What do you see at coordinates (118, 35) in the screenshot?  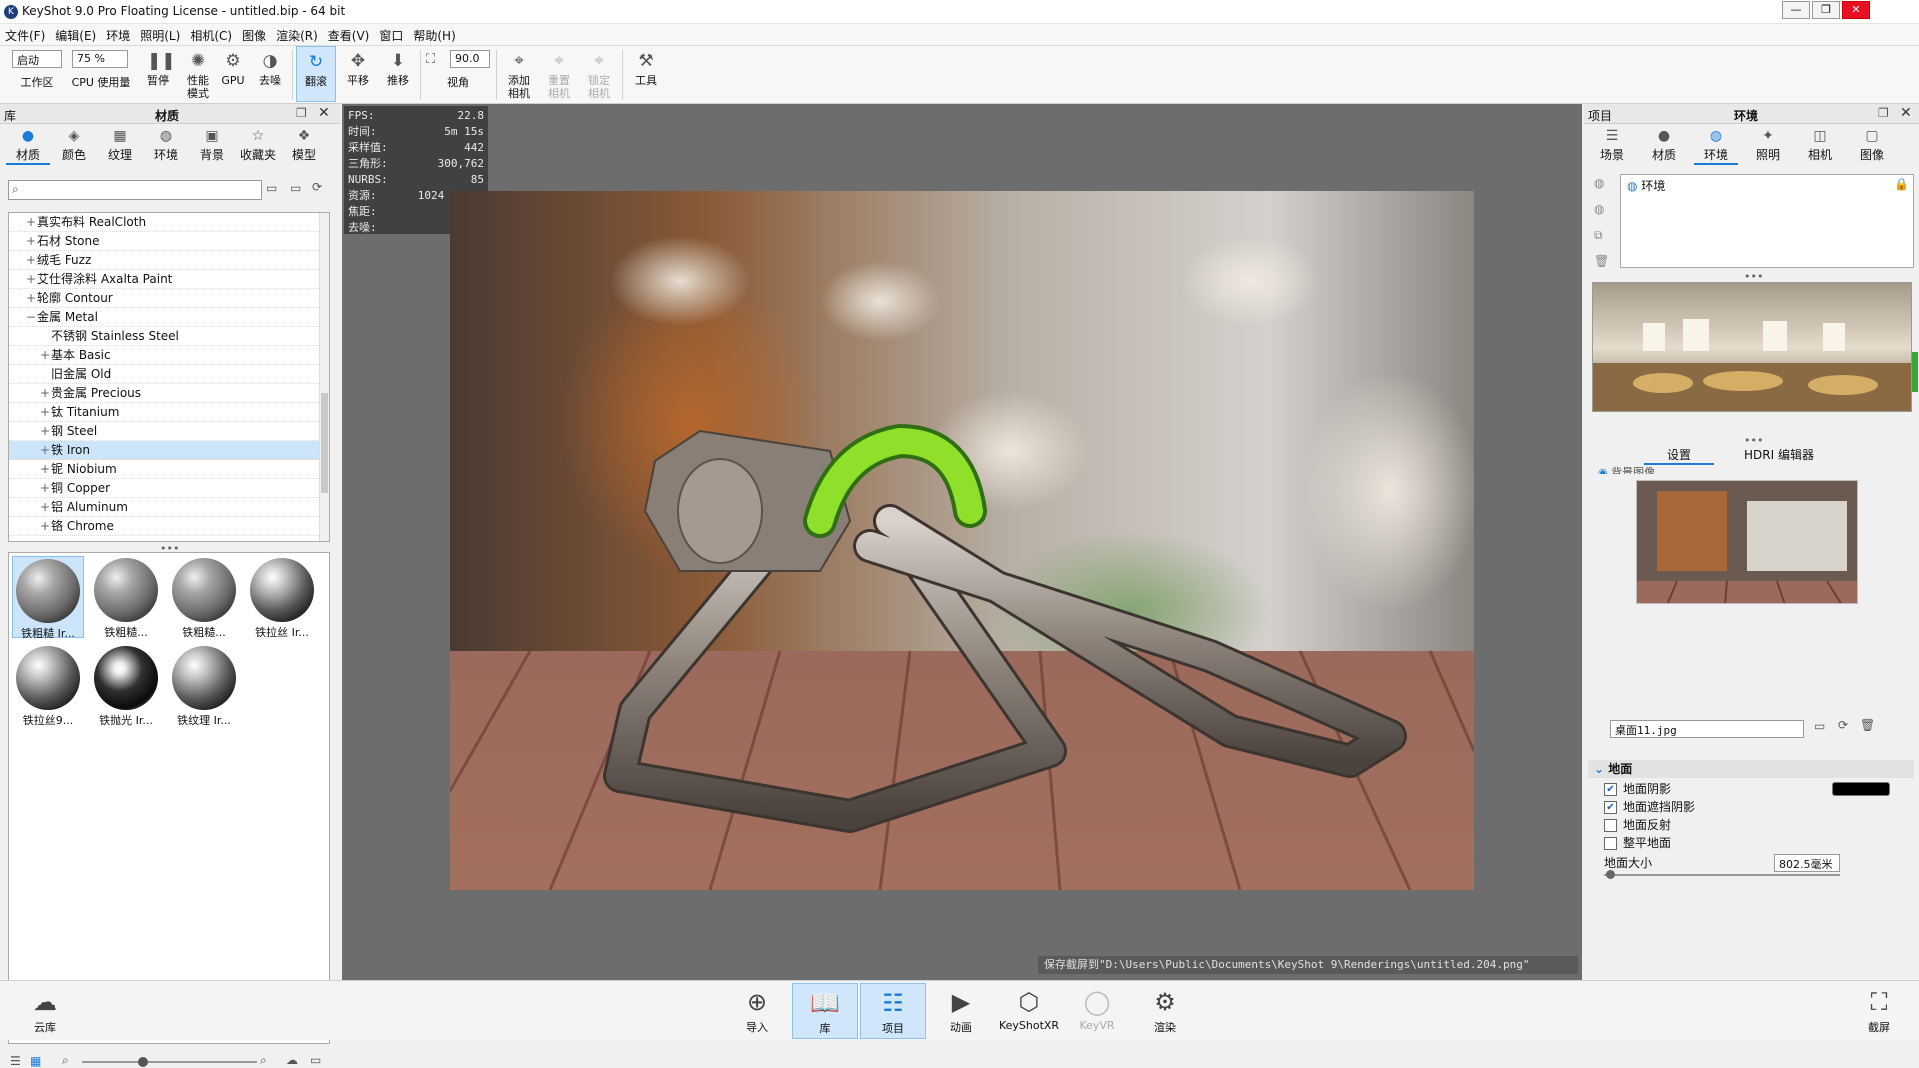 I see `menu-environment: 环境` at bounding box center [118, 35].